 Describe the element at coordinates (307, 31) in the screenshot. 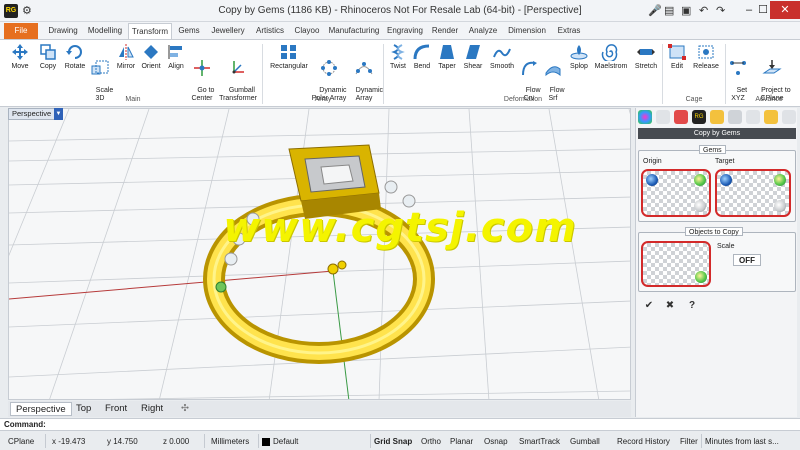

I see `tab-clayoo: Clayoo` at that location.